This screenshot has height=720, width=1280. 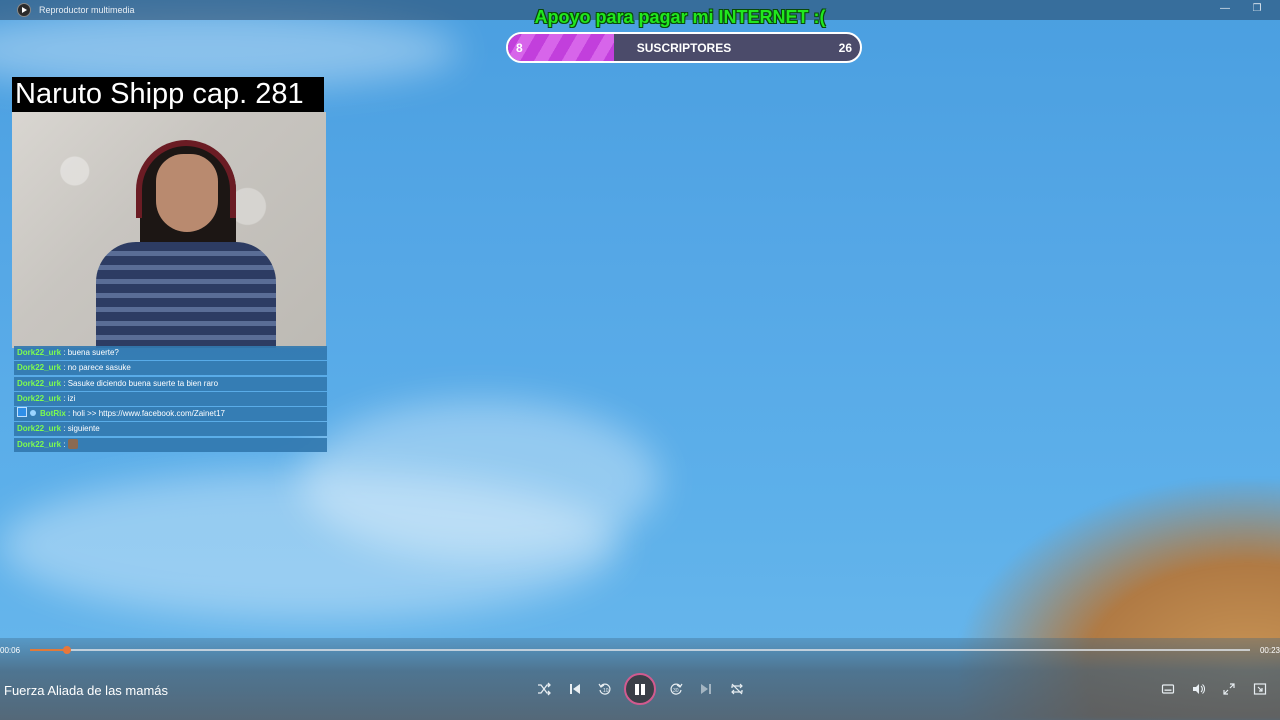 I want to click on chat-text: buena suerte?, so click(x=93, y=352).